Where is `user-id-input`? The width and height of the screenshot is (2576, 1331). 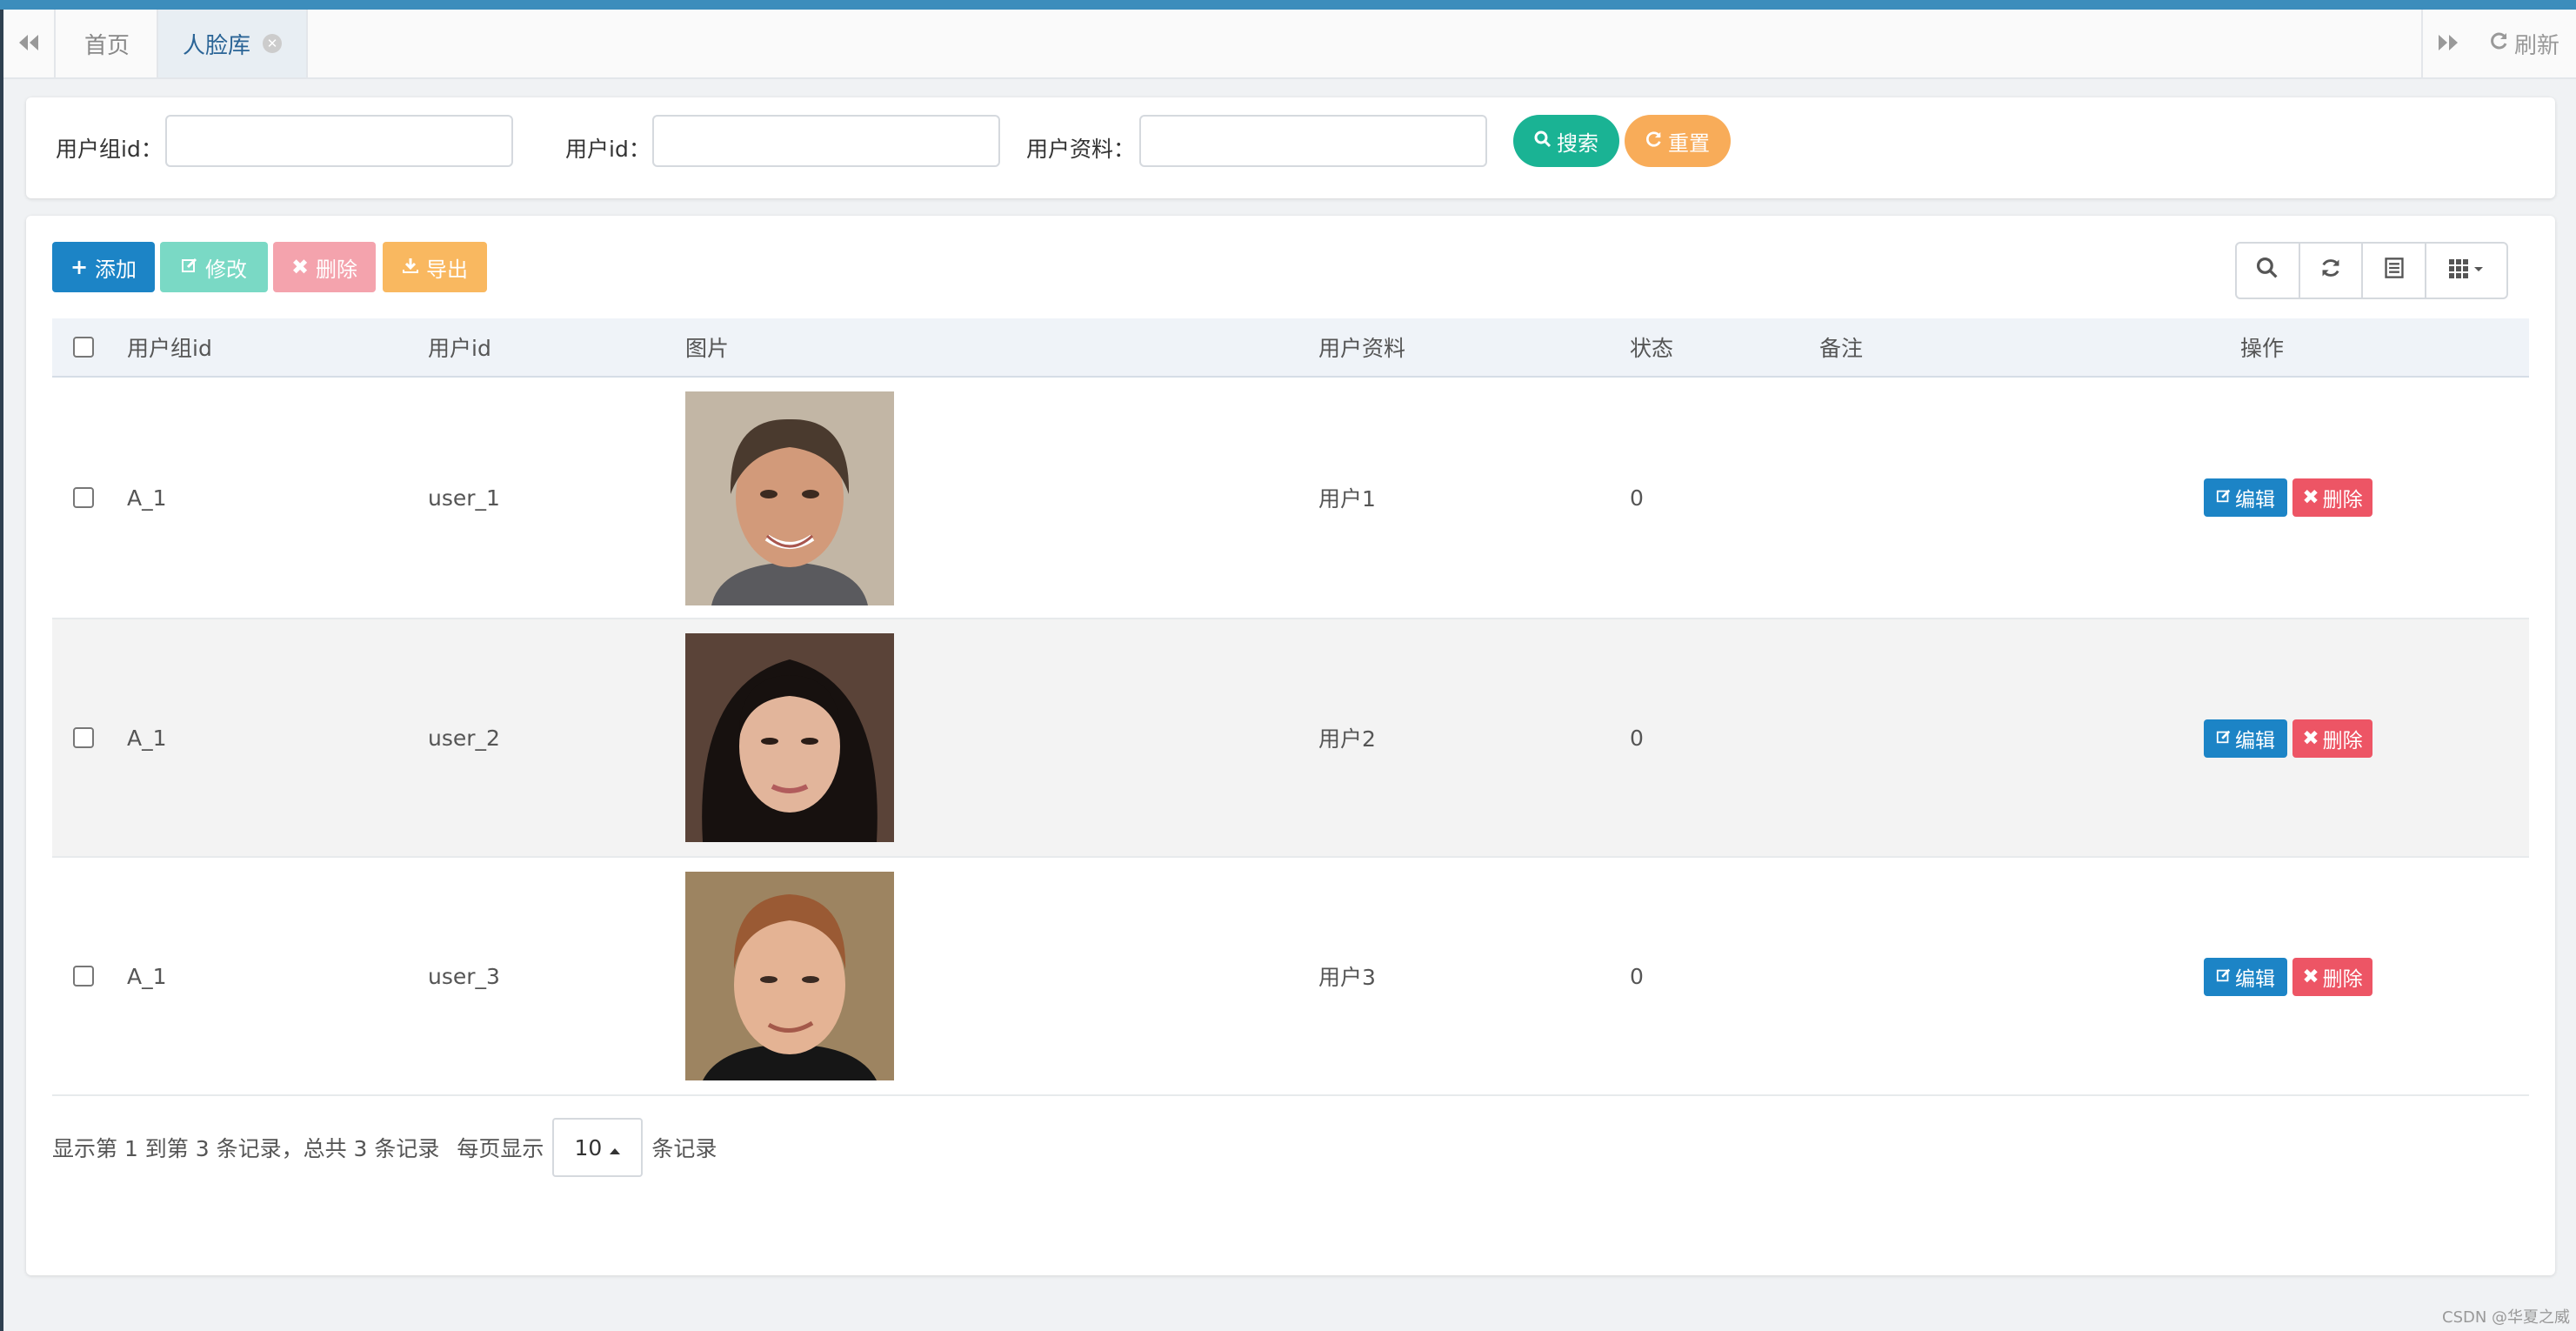 user-id-input is located at coordinates (826, 141).